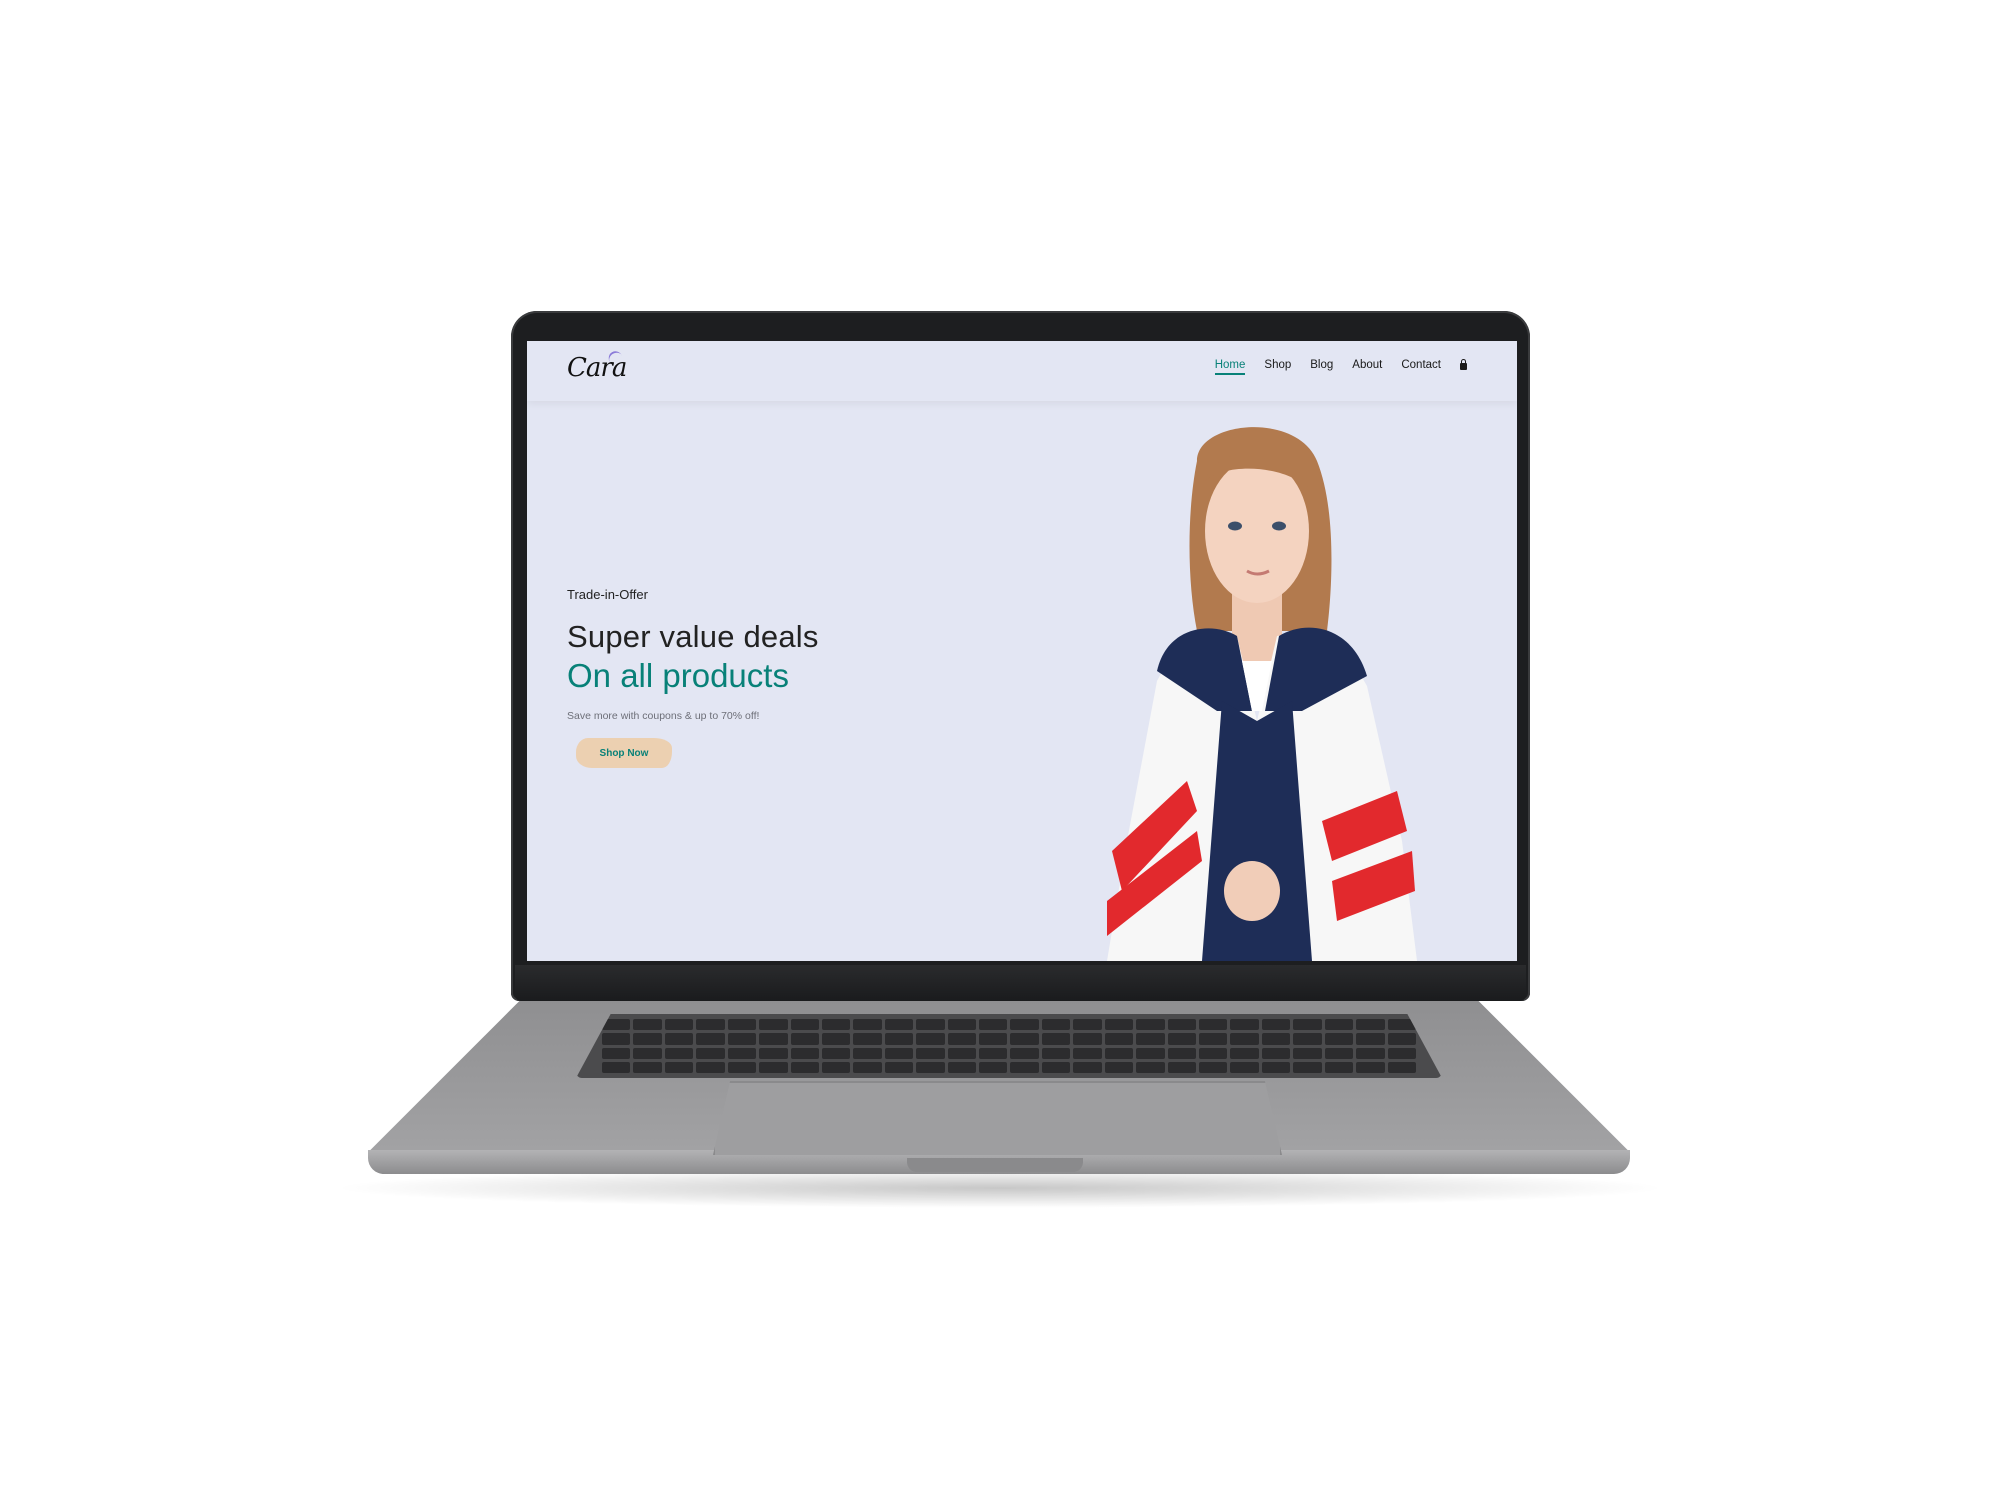  What do you see at coordinates (1000, 1188) in the screenshot?
I see `laptop-shadow` at bounding box center [1000, 1188].